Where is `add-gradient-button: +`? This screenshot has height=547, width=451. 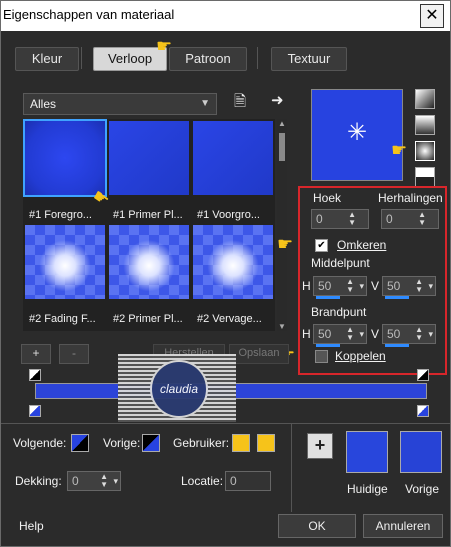
add-gradient-button: + is located at coordinates (320, 446).